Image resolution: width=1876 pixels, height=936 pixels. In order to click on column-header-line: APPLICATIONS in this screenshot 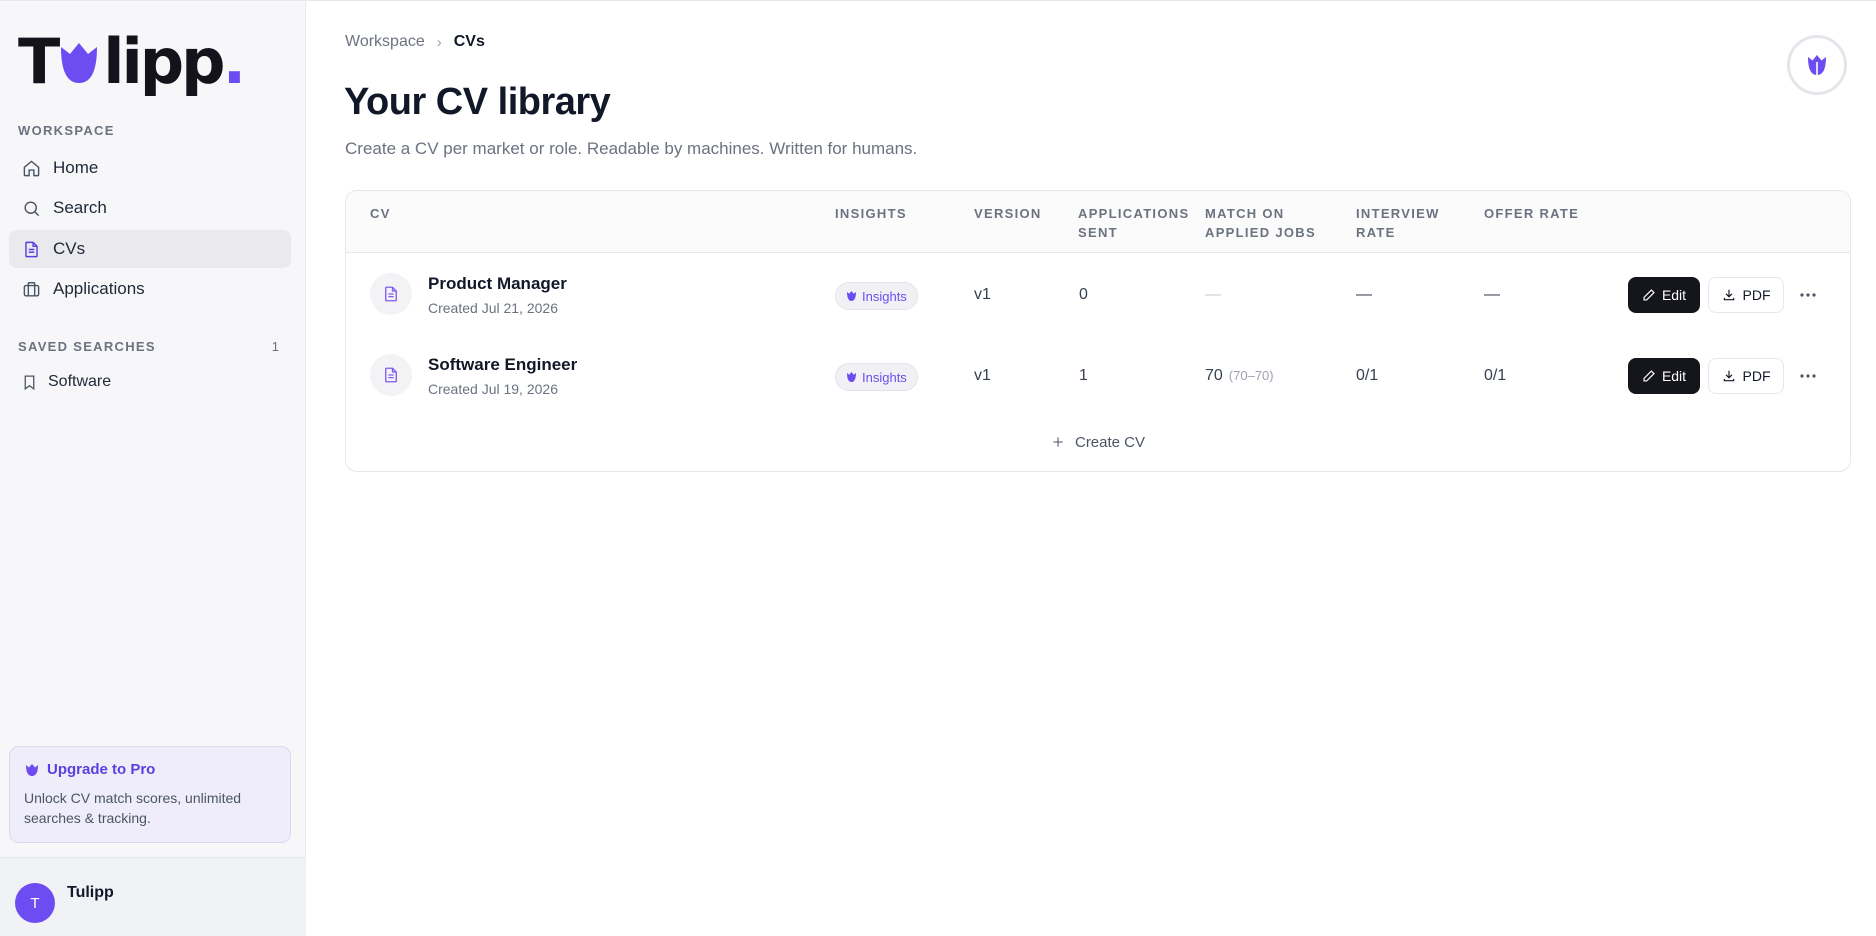, I will do `click(1134, 213)`.